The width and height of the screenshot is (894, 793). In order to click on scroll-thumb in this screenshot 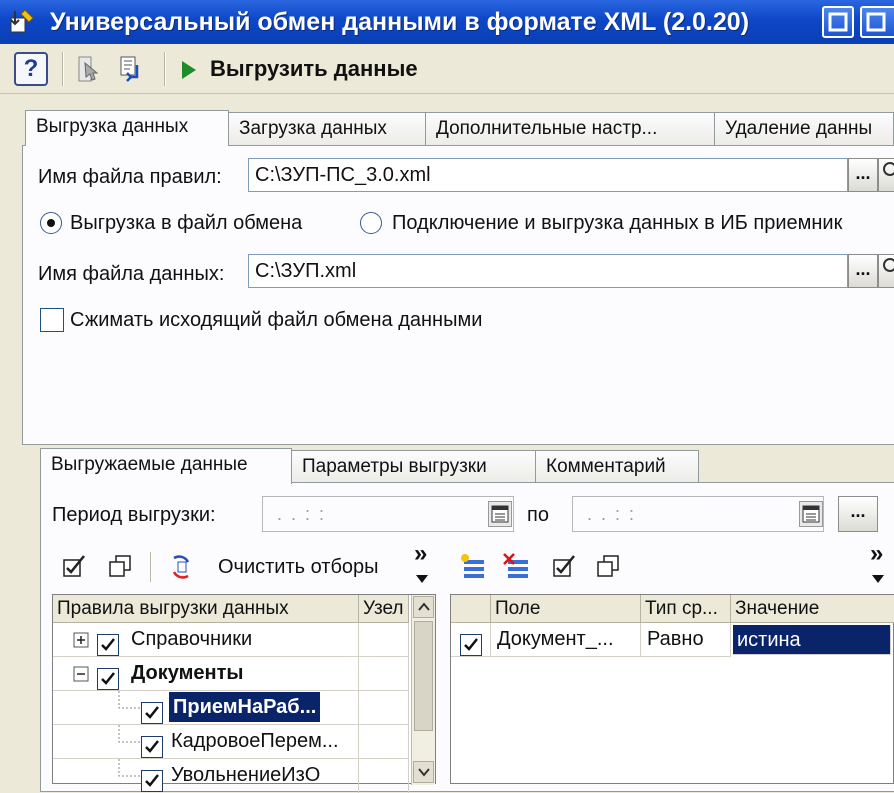, I will do `click(423, 676)`.